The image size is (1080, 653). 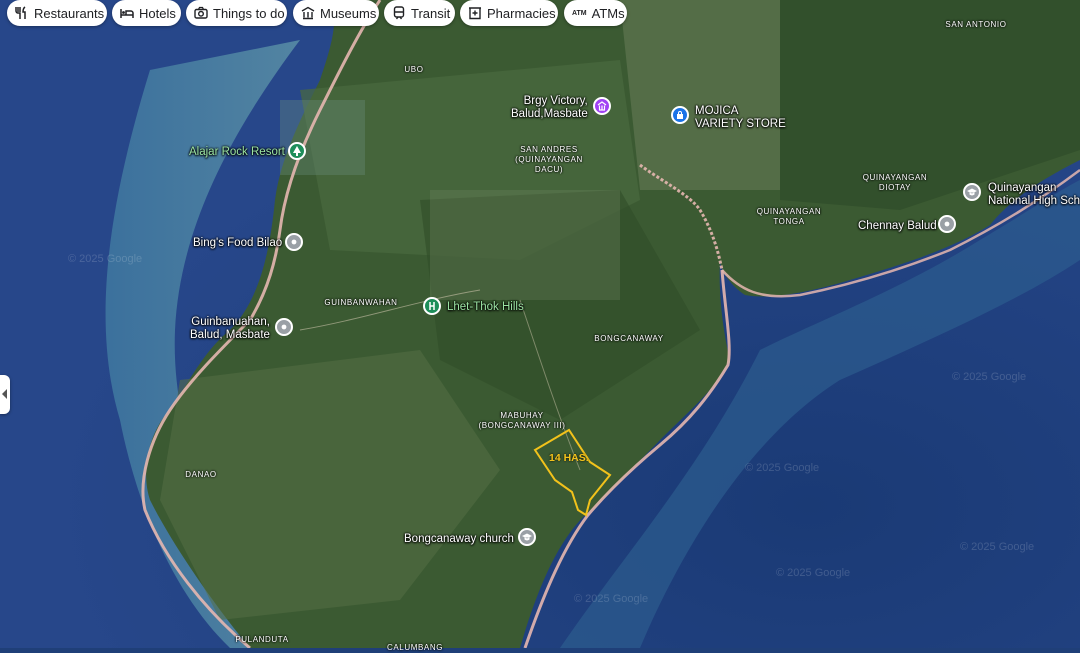 I want to click on chip-label: Transit, so click(x=431, y=13).